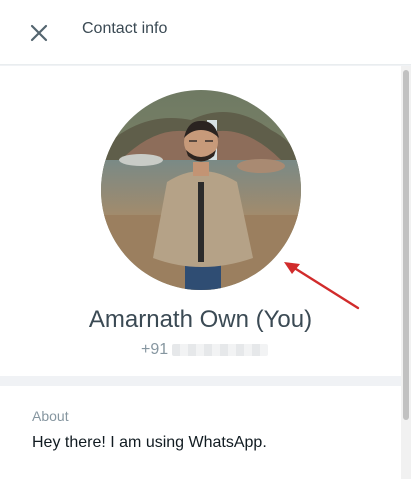 The width and height of the screenshot is (411, 479). Describe the element at coordinates (220, 350) in the screenshot. I see `phone-blurred-digits` at that location.